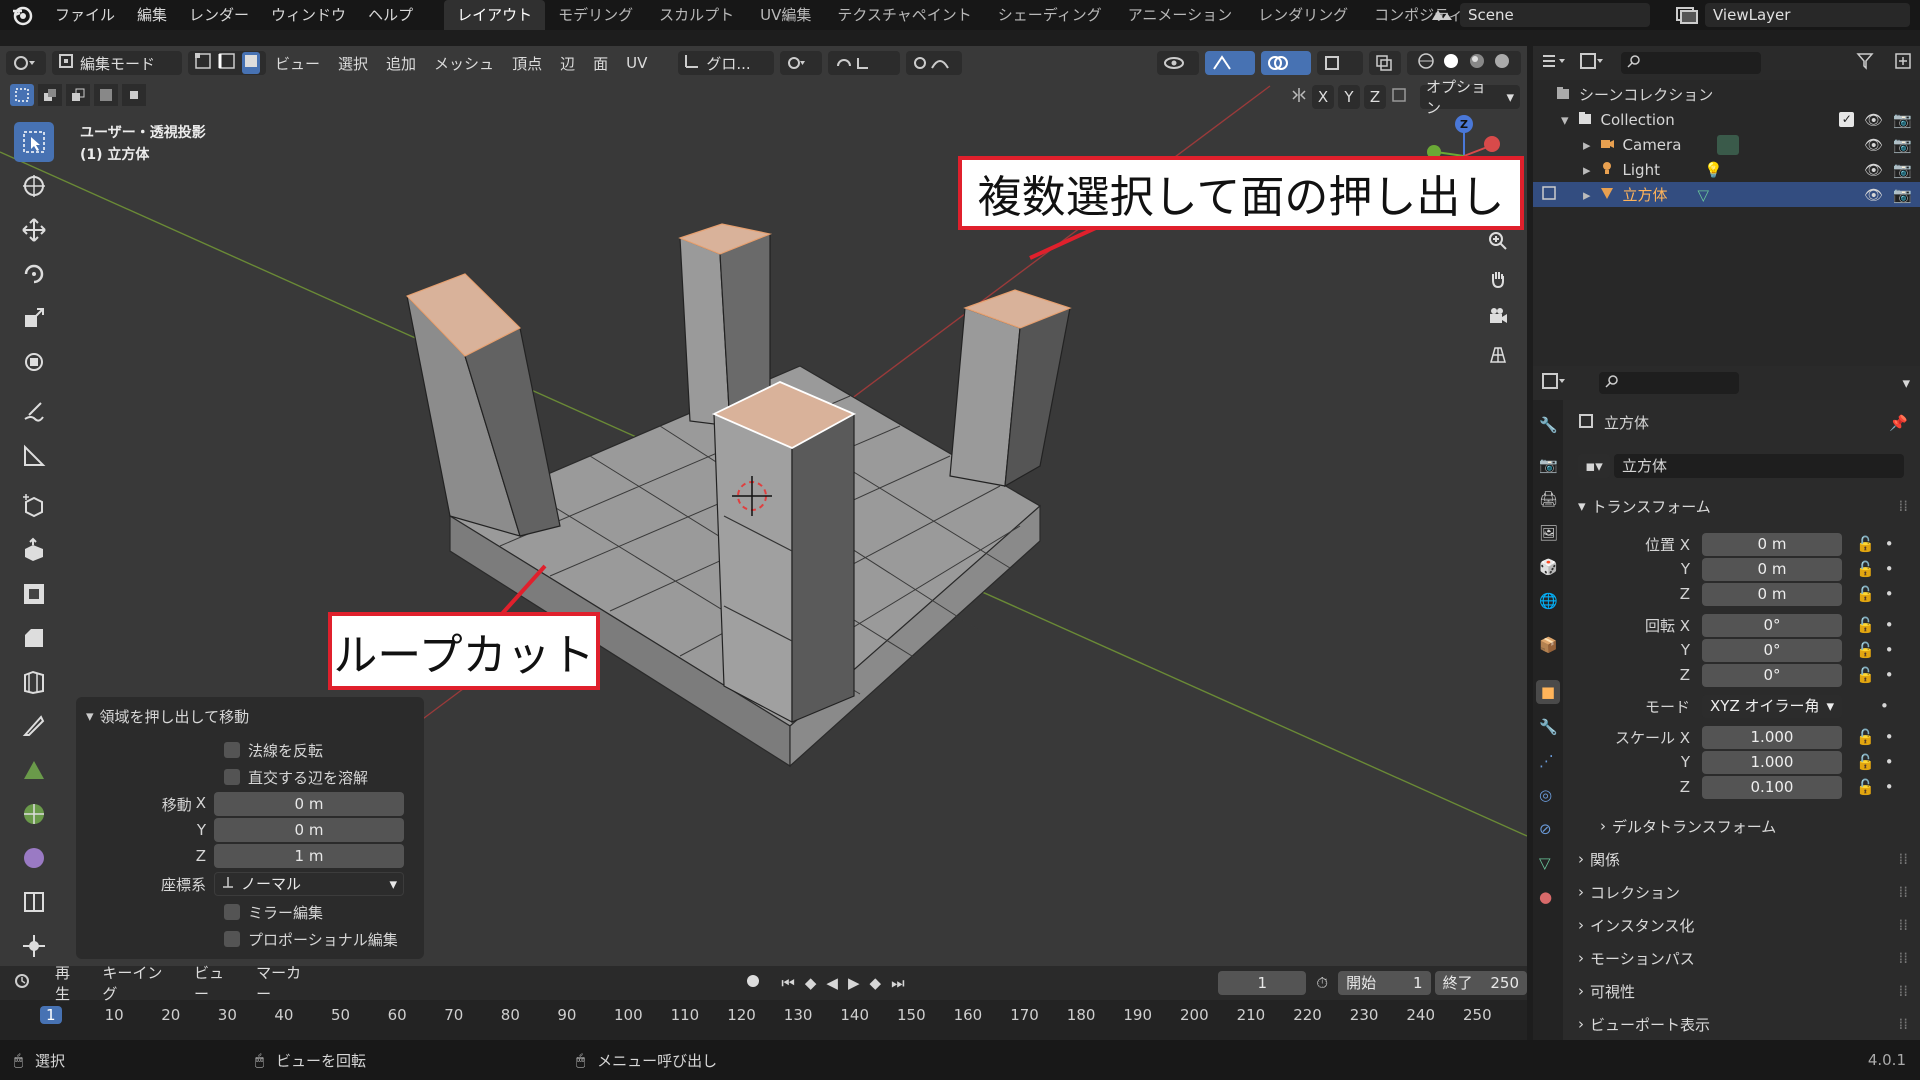  I want to click on dissolve-orthogonal-row: 直交する辺を溶解, so click(250, 777).